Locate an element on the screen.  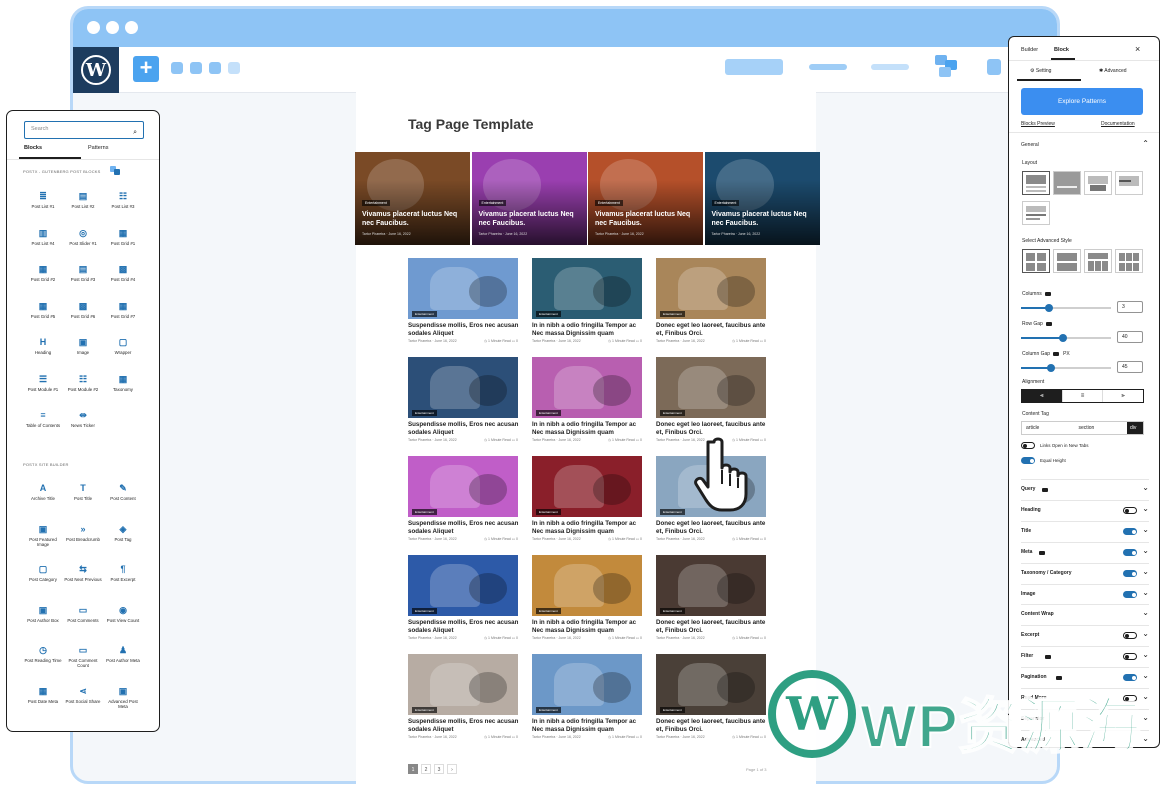
close-icon: × is located at coordinates (1137, 49).